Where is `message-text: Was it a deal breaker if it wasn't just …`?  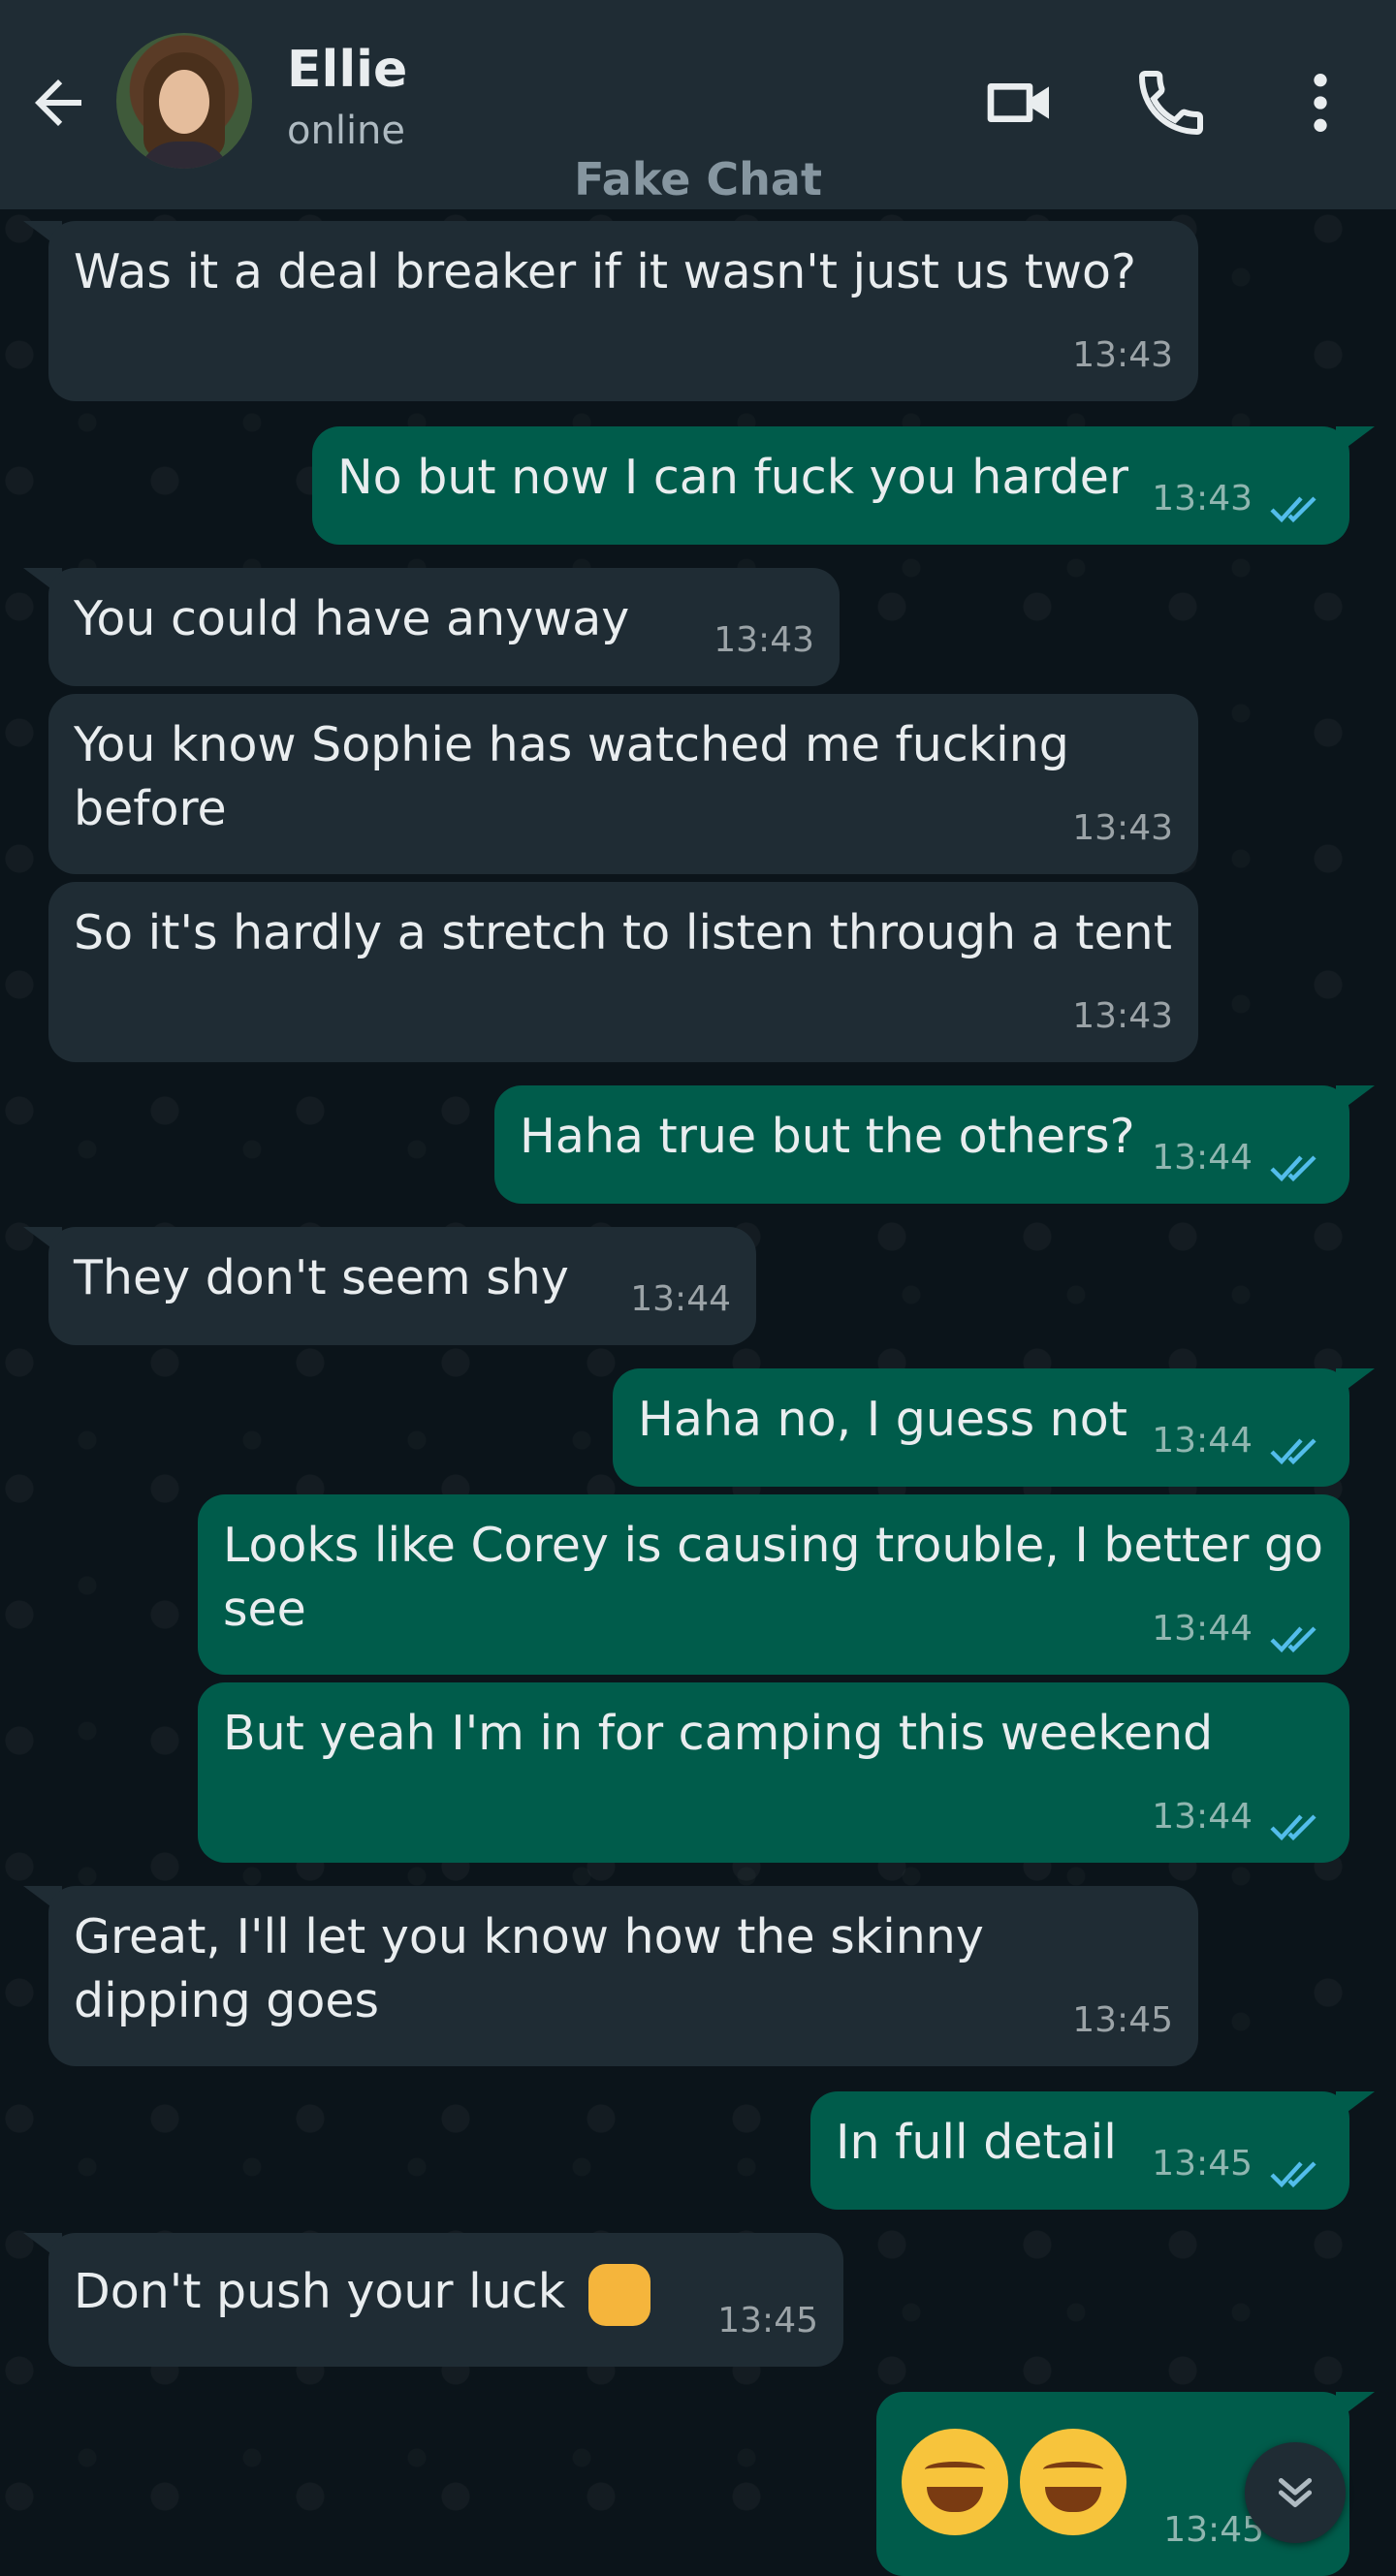 message-text: Was it a deal breaker if it wasn't just … is located at coordinates (605, 271).